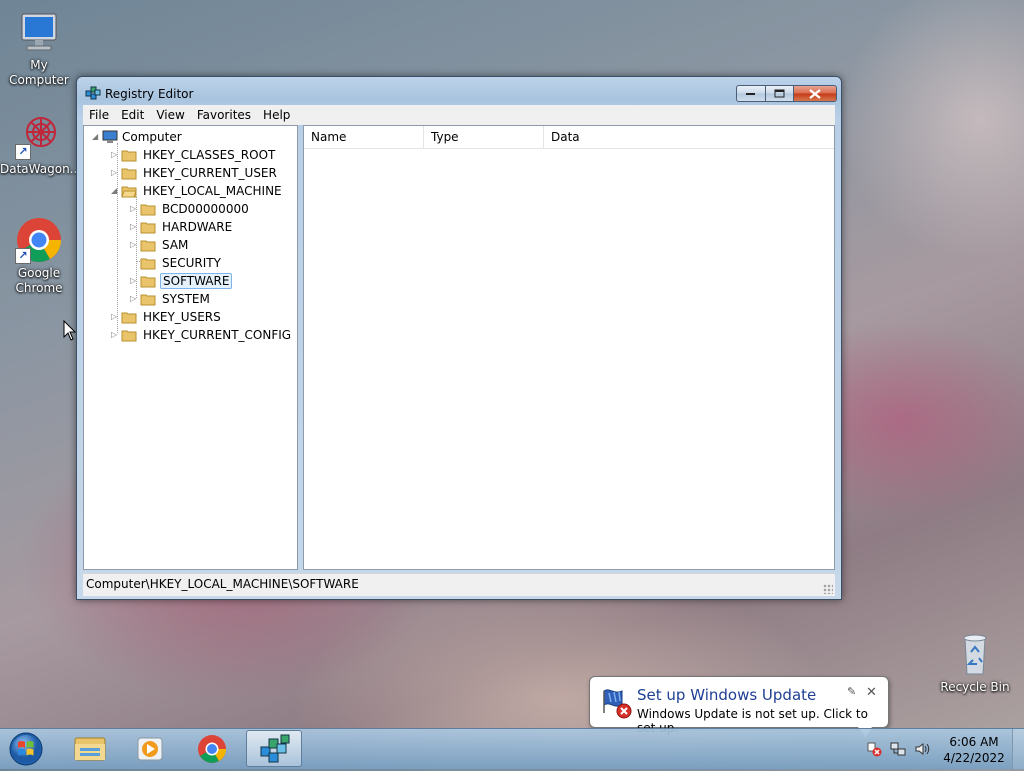 This screenshot has width=1024, height=771. I want to click on close-icon: ✕, so click(871, 692).